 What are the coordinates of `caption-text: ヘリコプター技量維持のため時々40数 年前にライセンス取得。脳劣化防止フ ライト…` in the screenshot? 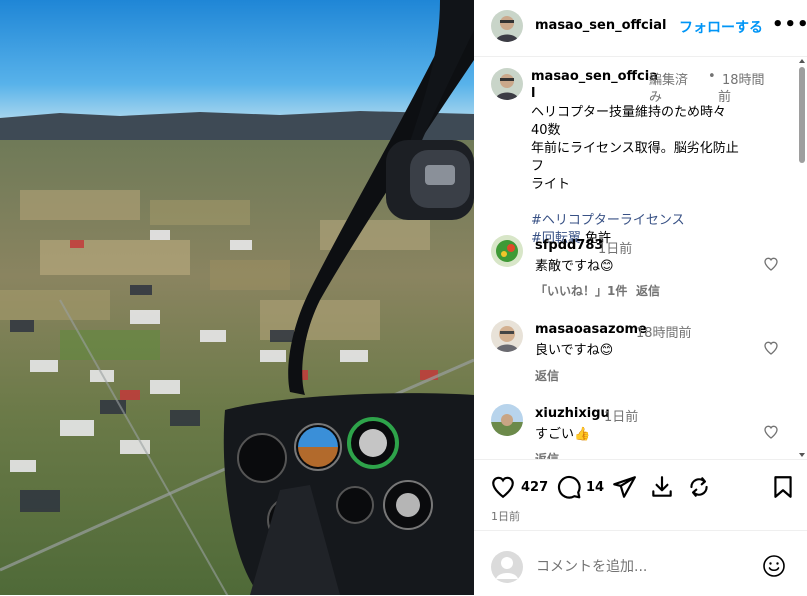 It's located at (636, 176).